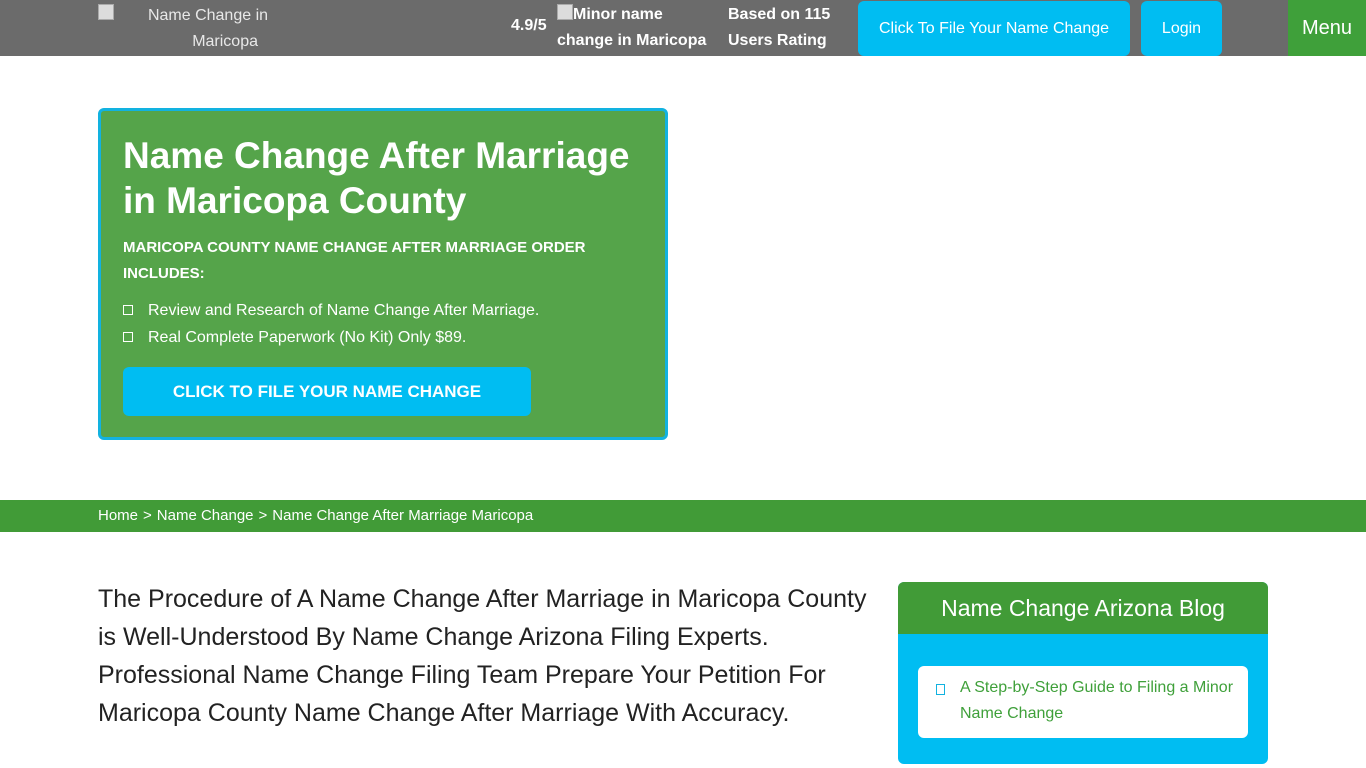 The width and height of the screenshot is (1366, 768). What do you see at coordinates (403, 515) in the screenshot?
I see `breadcrumb-current: Name Change After Marriage Maricopa` at bounding box center [403, 515].